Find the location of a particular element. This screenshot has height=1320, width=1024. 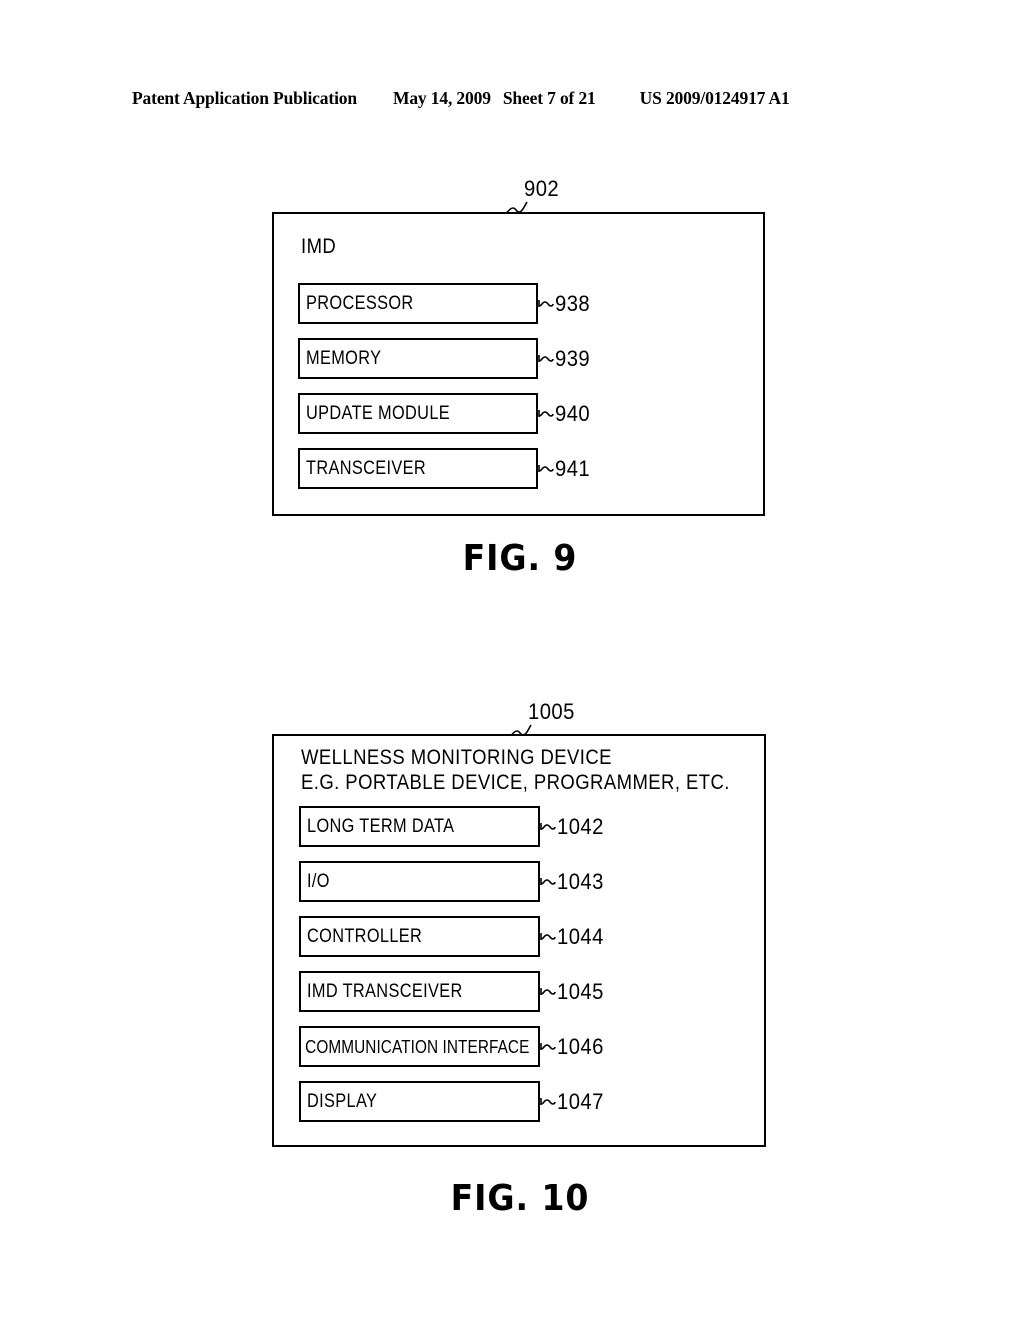

figure-10-block-communication-interface-label: COMMUNICATION INTERFACE is located at coordinates (417, 1046).